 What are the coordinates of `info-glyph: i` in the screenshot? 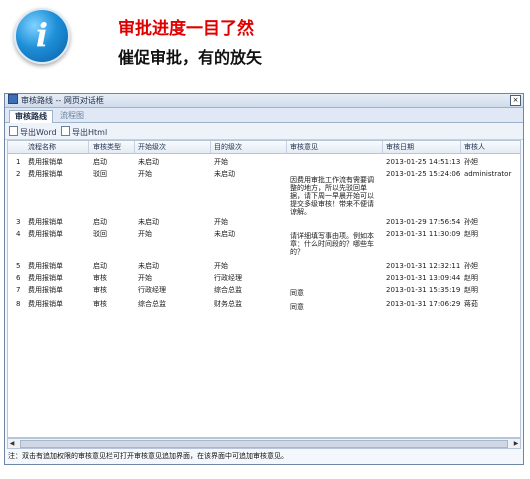 It's located at (42, 35).